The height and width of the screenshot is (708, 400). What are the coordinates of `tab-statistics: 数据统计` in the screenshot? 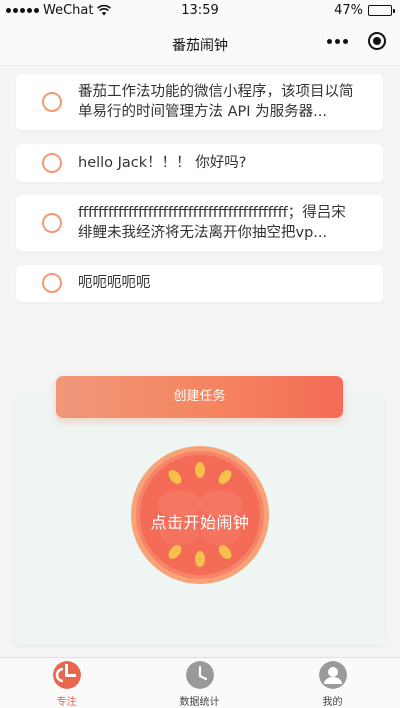 It's located at (199, 683).